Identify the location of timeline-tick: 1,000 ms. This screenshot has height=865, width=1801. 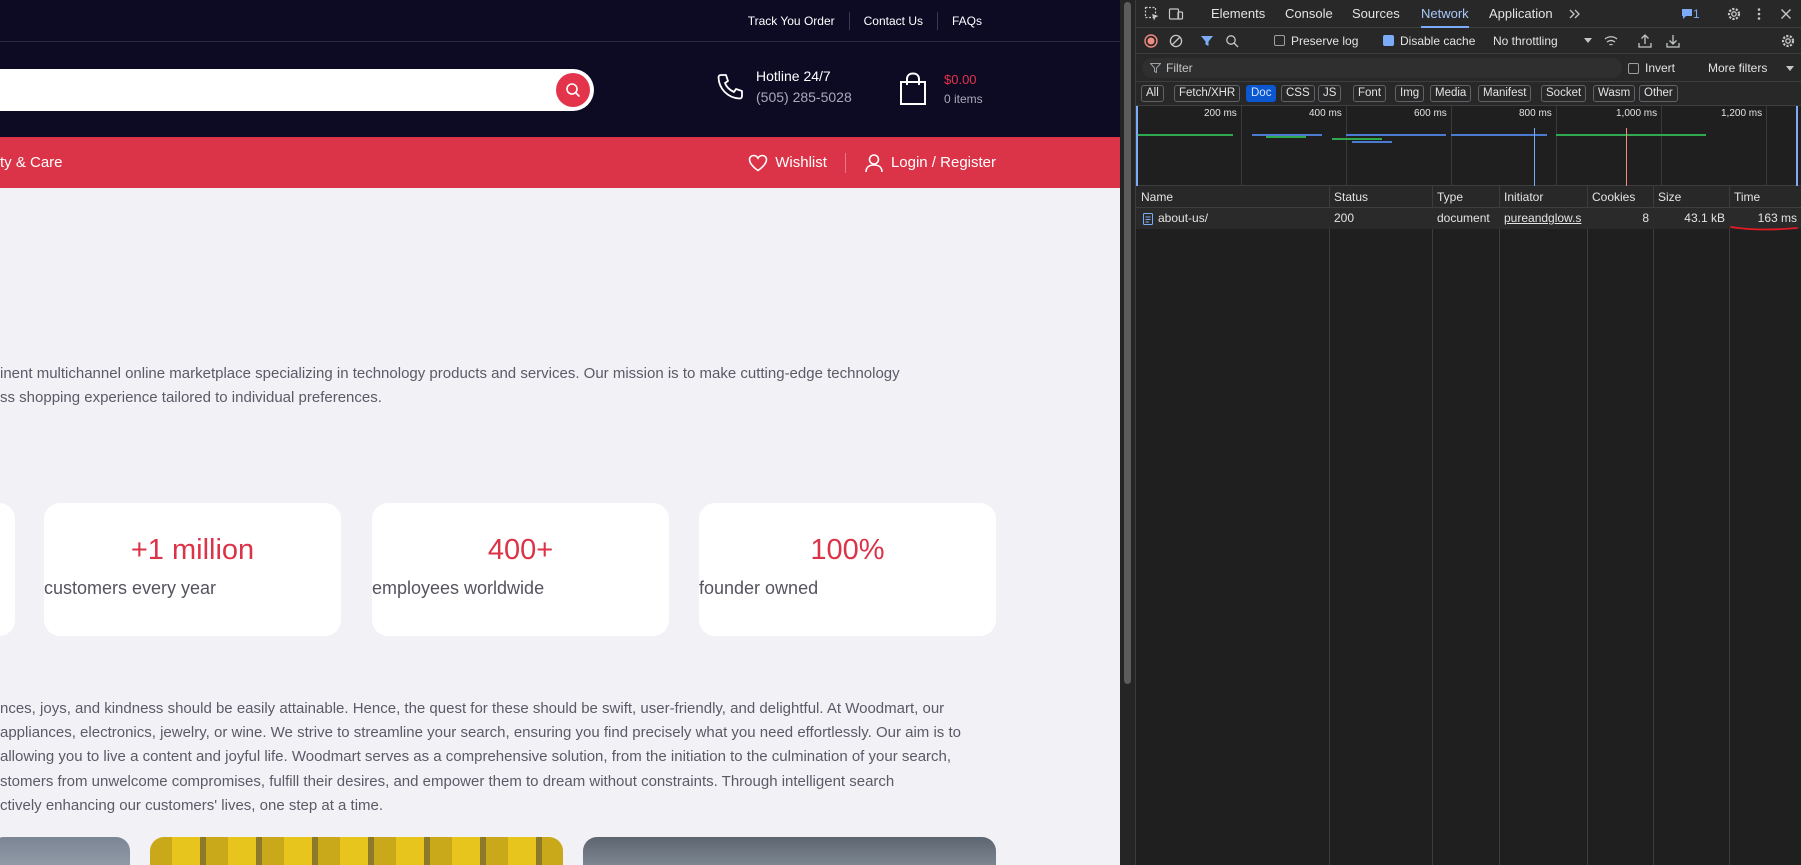
(1637, 113).